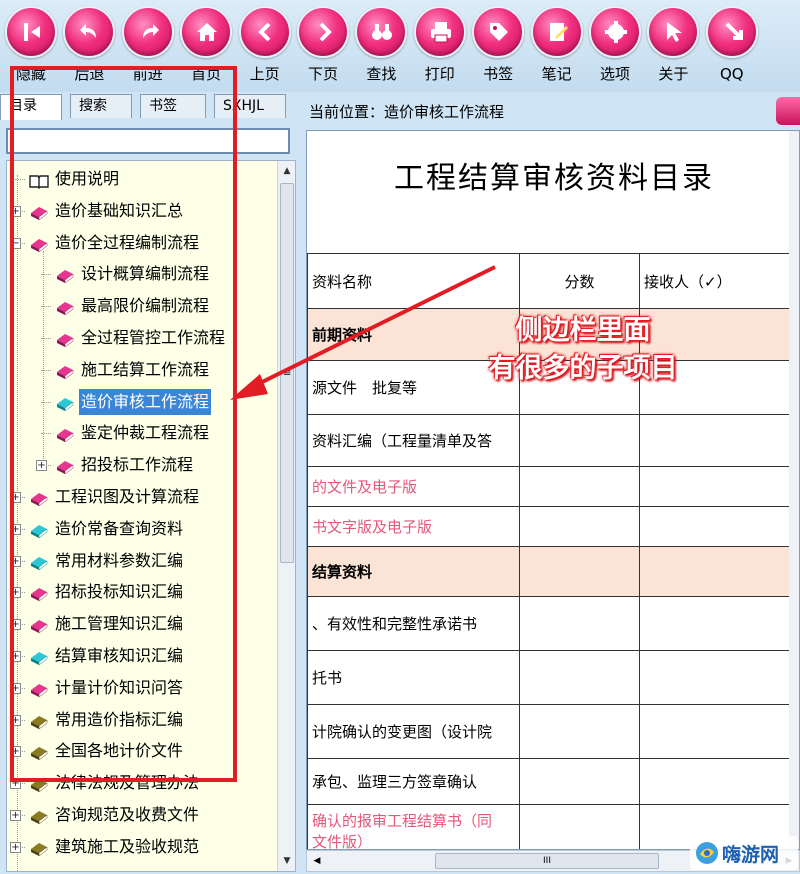 The image size is (800, 874). Describe the element at coordinates (413, 486) in the screenshot. I see `cell-name: 的文件及电子版` at that location.